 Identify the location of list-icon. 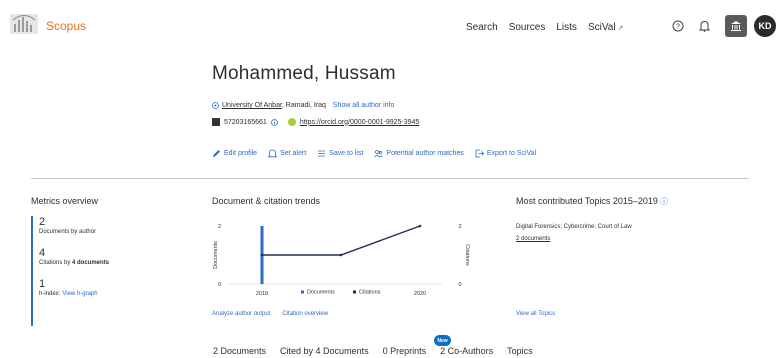
(322, 153).